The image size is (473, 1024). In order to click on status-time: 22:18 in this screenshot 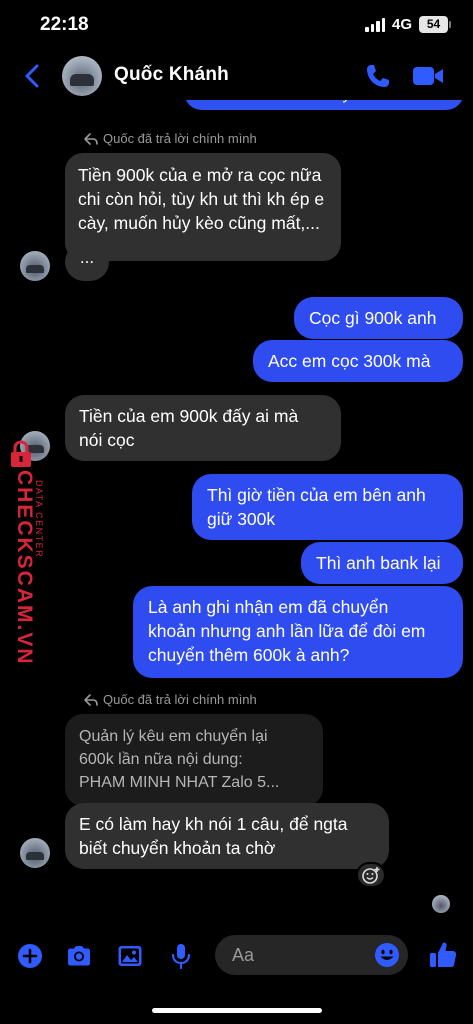, I will do `click(64, 24)`.